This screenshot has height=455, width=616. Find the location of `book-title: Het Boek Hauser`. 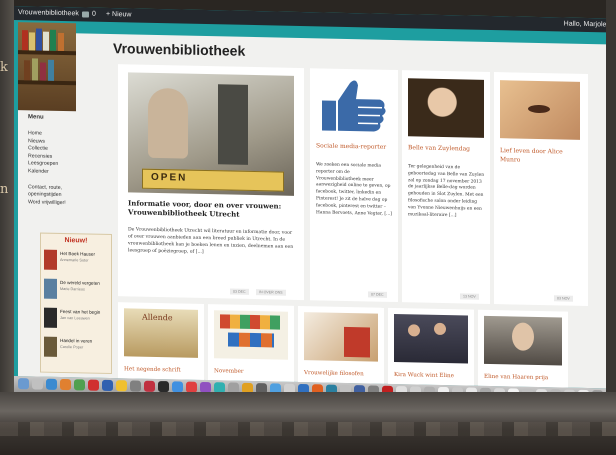

book-title: Het Boek Hauser is located at coordinates (77, 253).